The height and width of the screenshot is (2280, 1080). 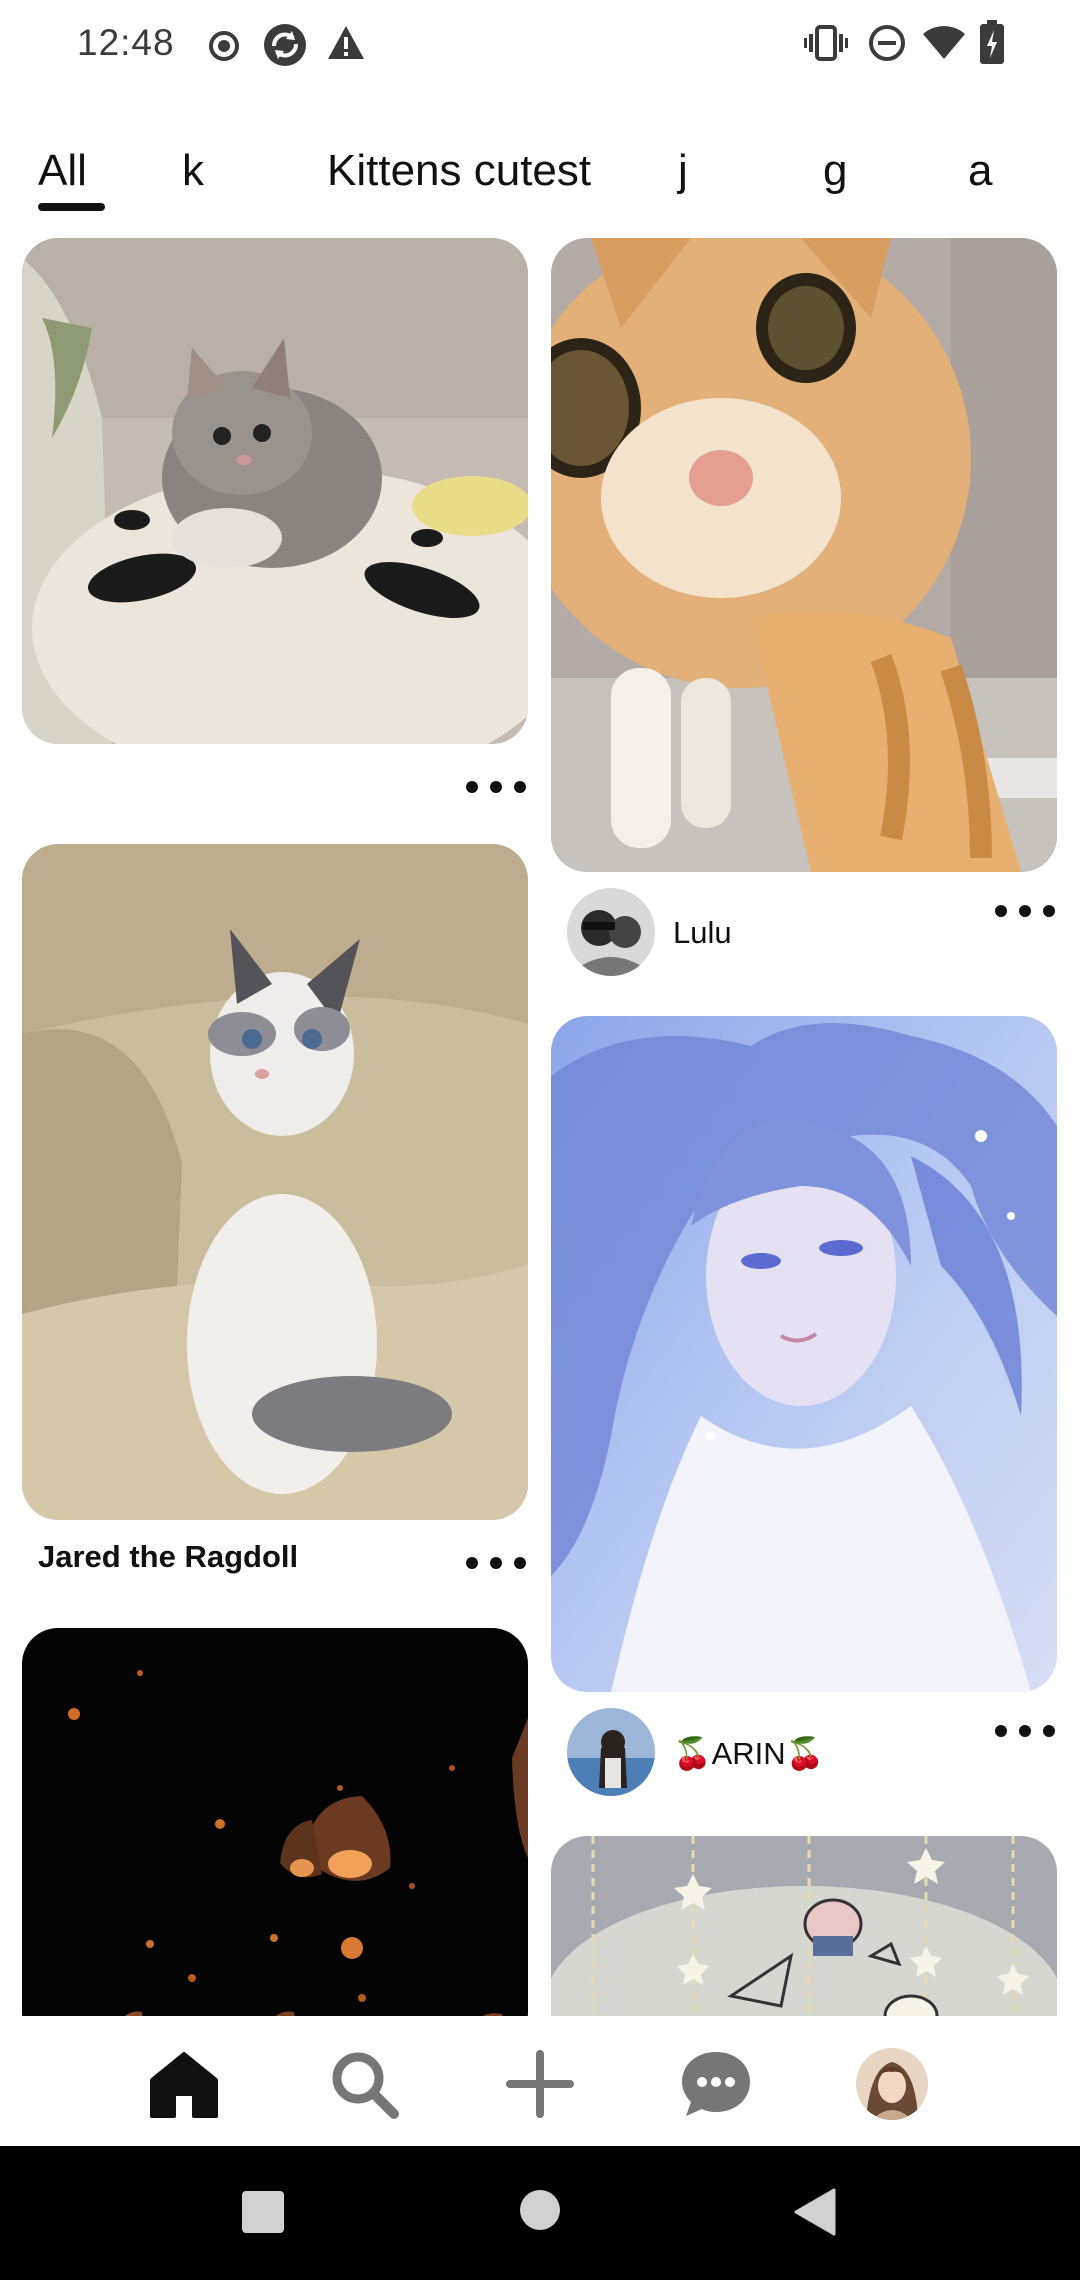 What do you see at coordinates (263, 2212) in the screenshot?
I see `recents-button` at bounding box center [263, 2212].